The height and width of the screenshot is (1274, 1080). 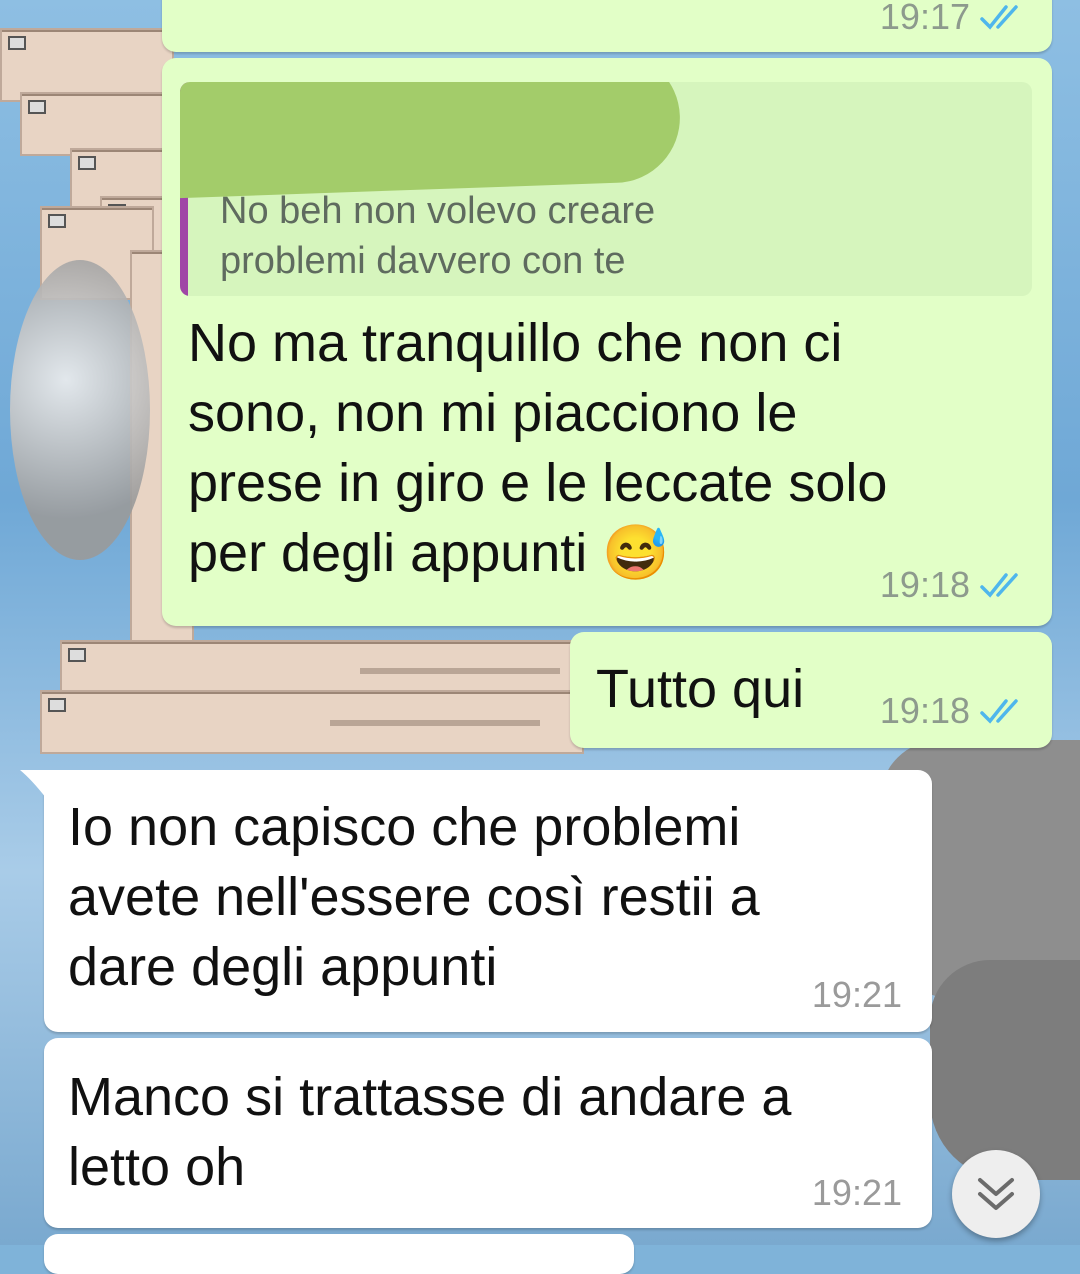 What do you see at coordinates (538, 483) in the screenshot?
I see `message-line: prese in giro e le leccate solo` at bounding box center [538, 483].